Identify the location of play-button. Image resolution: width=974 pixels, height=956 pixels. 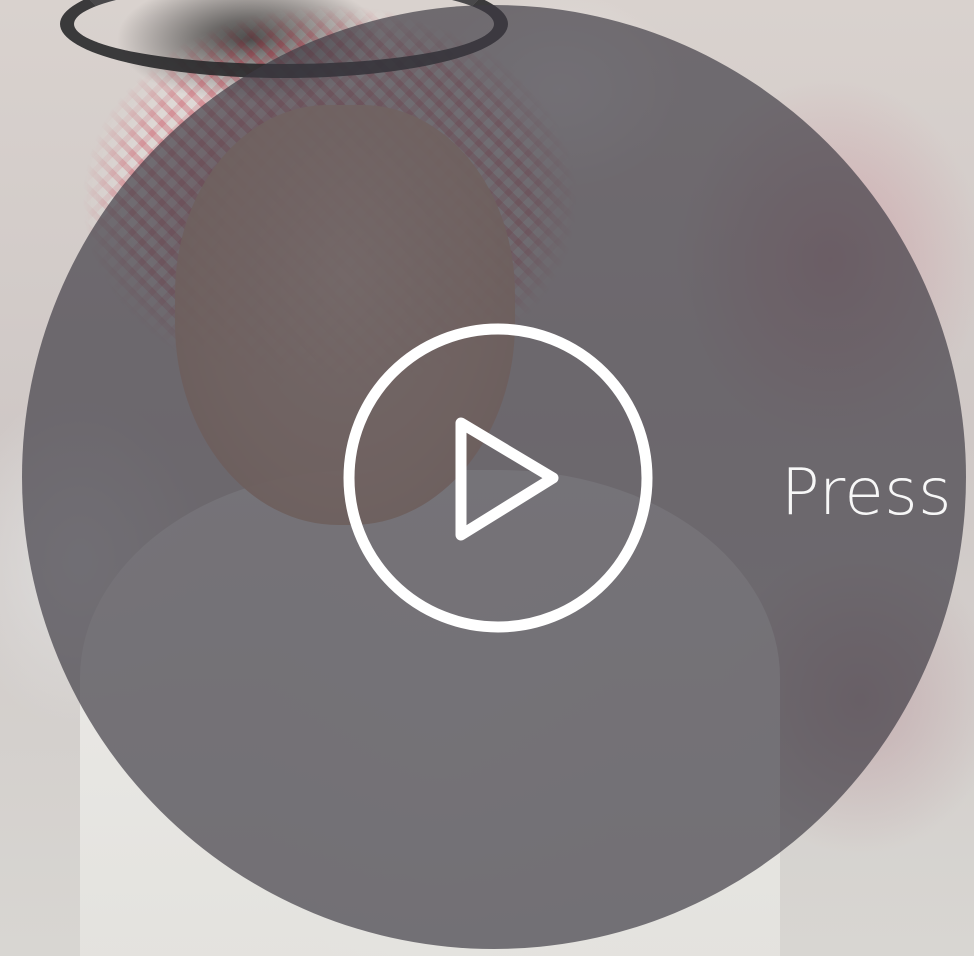
(498, 478).